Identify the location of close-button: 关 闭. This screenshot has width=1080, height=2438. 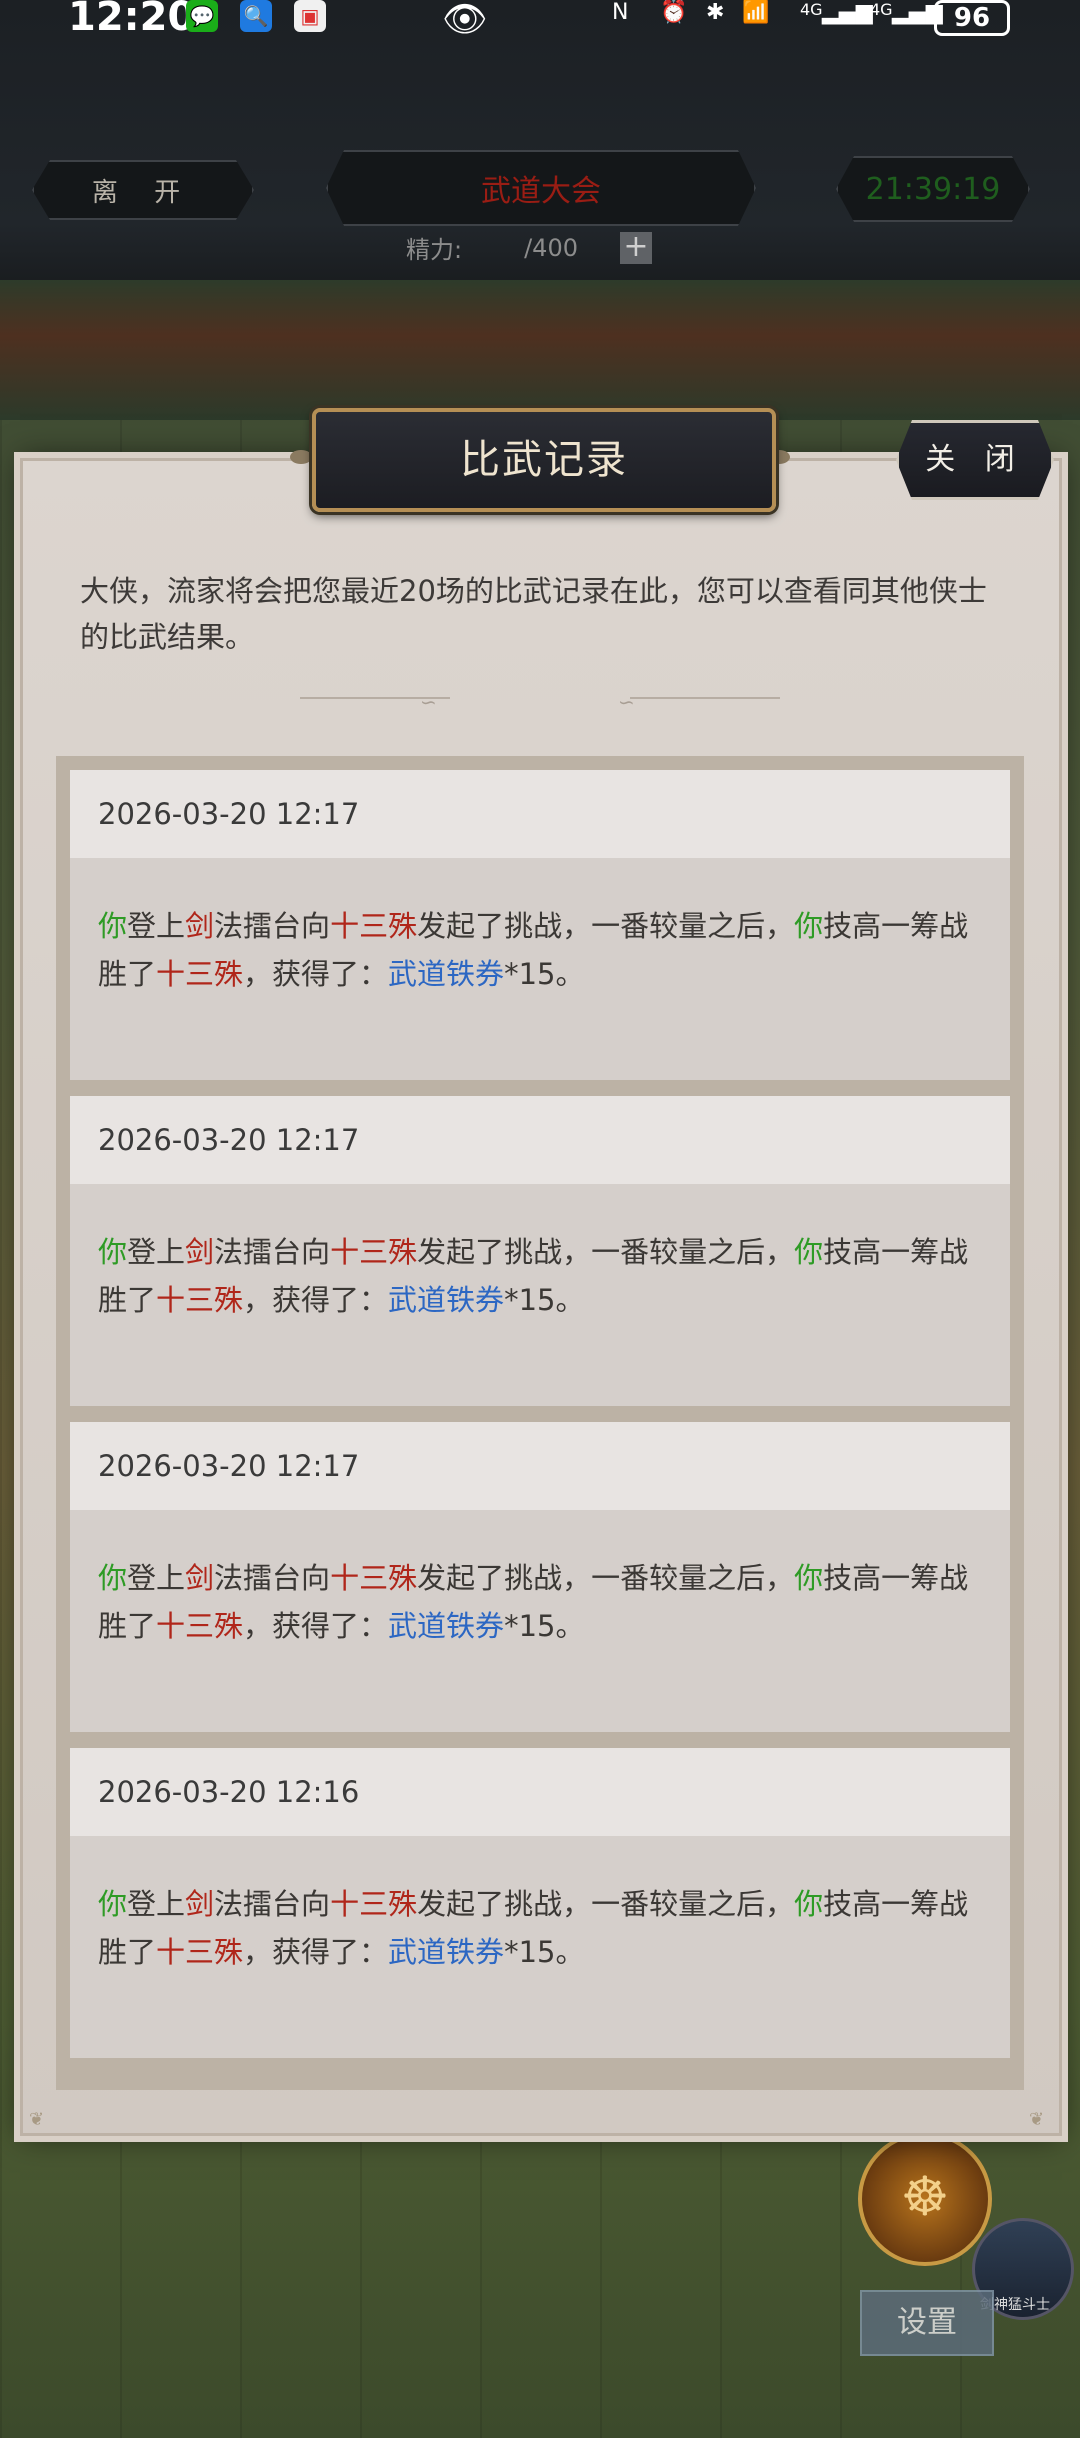
(975, 460).